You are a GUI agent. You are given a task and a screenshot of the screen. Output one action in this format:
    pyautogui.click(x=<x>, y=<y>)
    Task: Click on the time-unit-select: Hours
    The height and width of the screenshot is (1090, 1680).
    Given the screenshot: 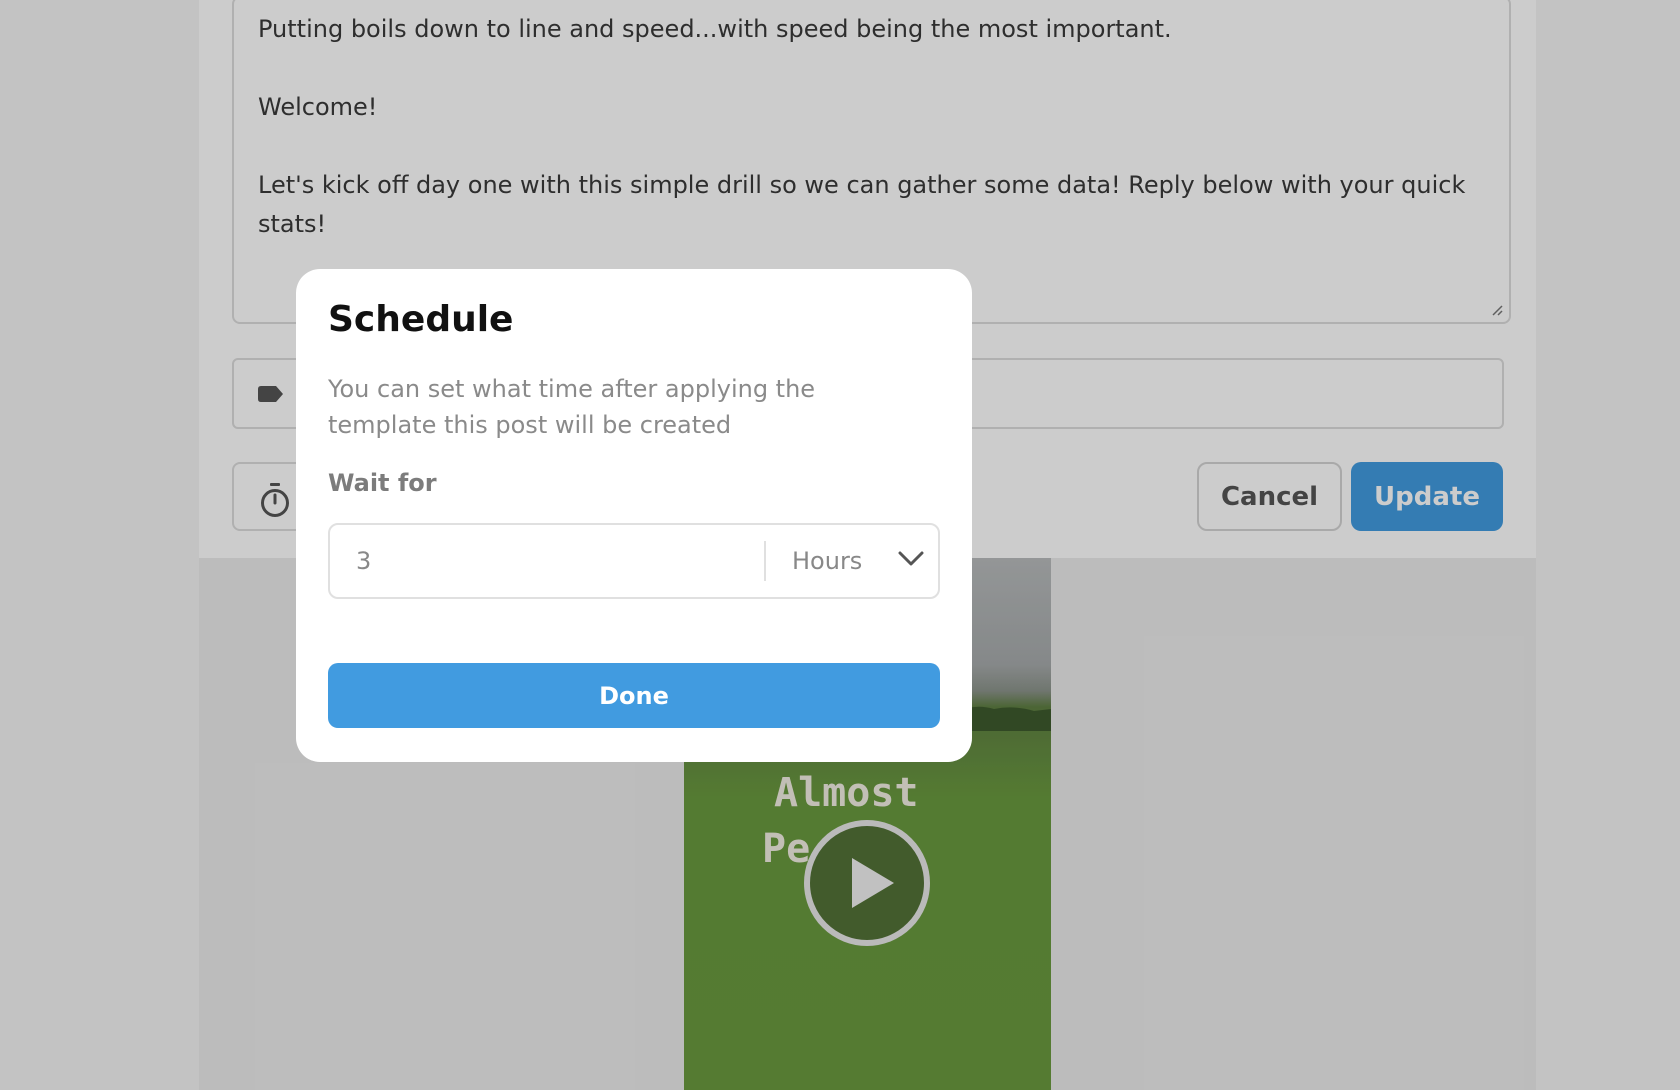 What is the action you would take?
    pyautogui.click(x=853, y=561)
    